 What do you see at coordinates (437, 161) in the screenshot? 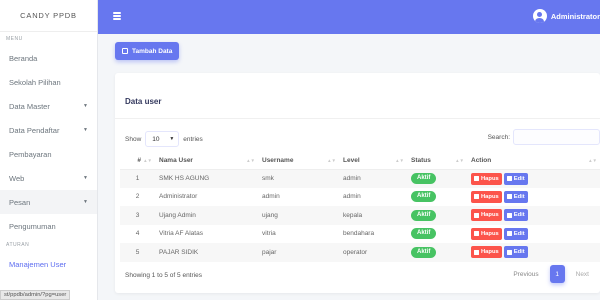
I see `column-header-status: Status ▲▼` at bounding box center [437, 161].